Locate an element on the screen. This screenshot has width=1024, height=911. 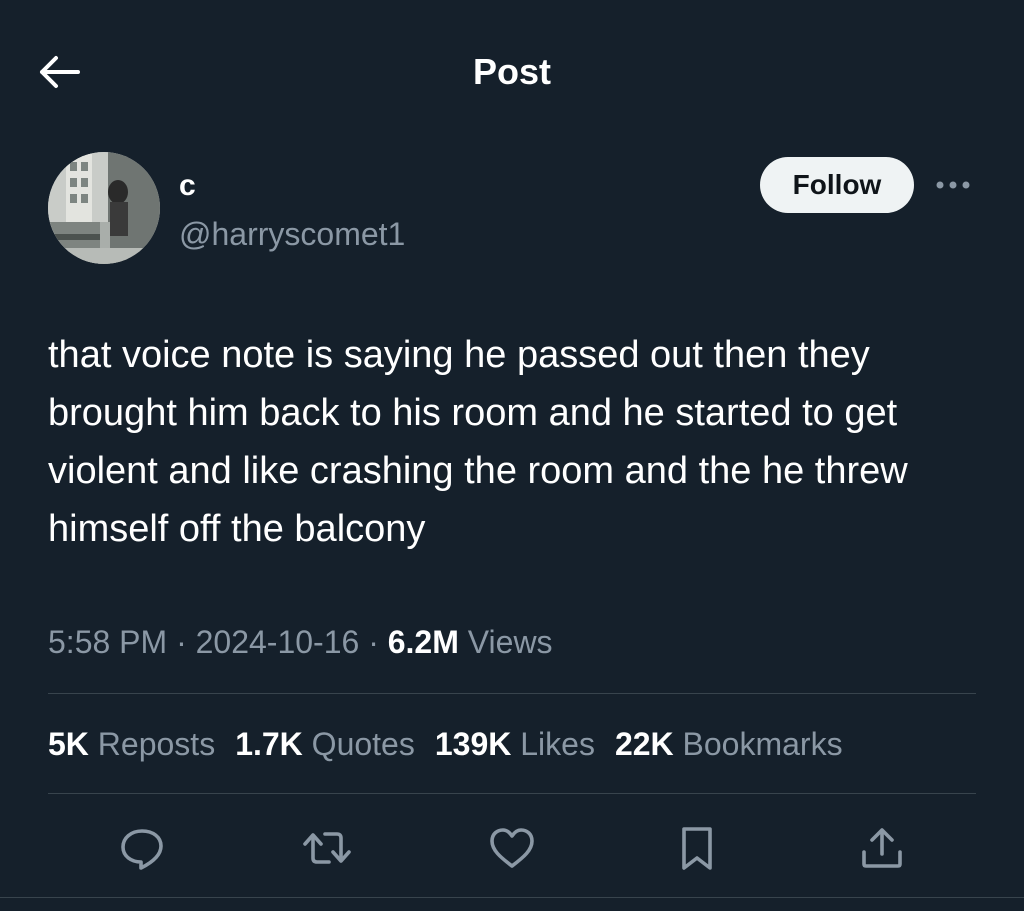
more-button is located at coordinates (953, 185).